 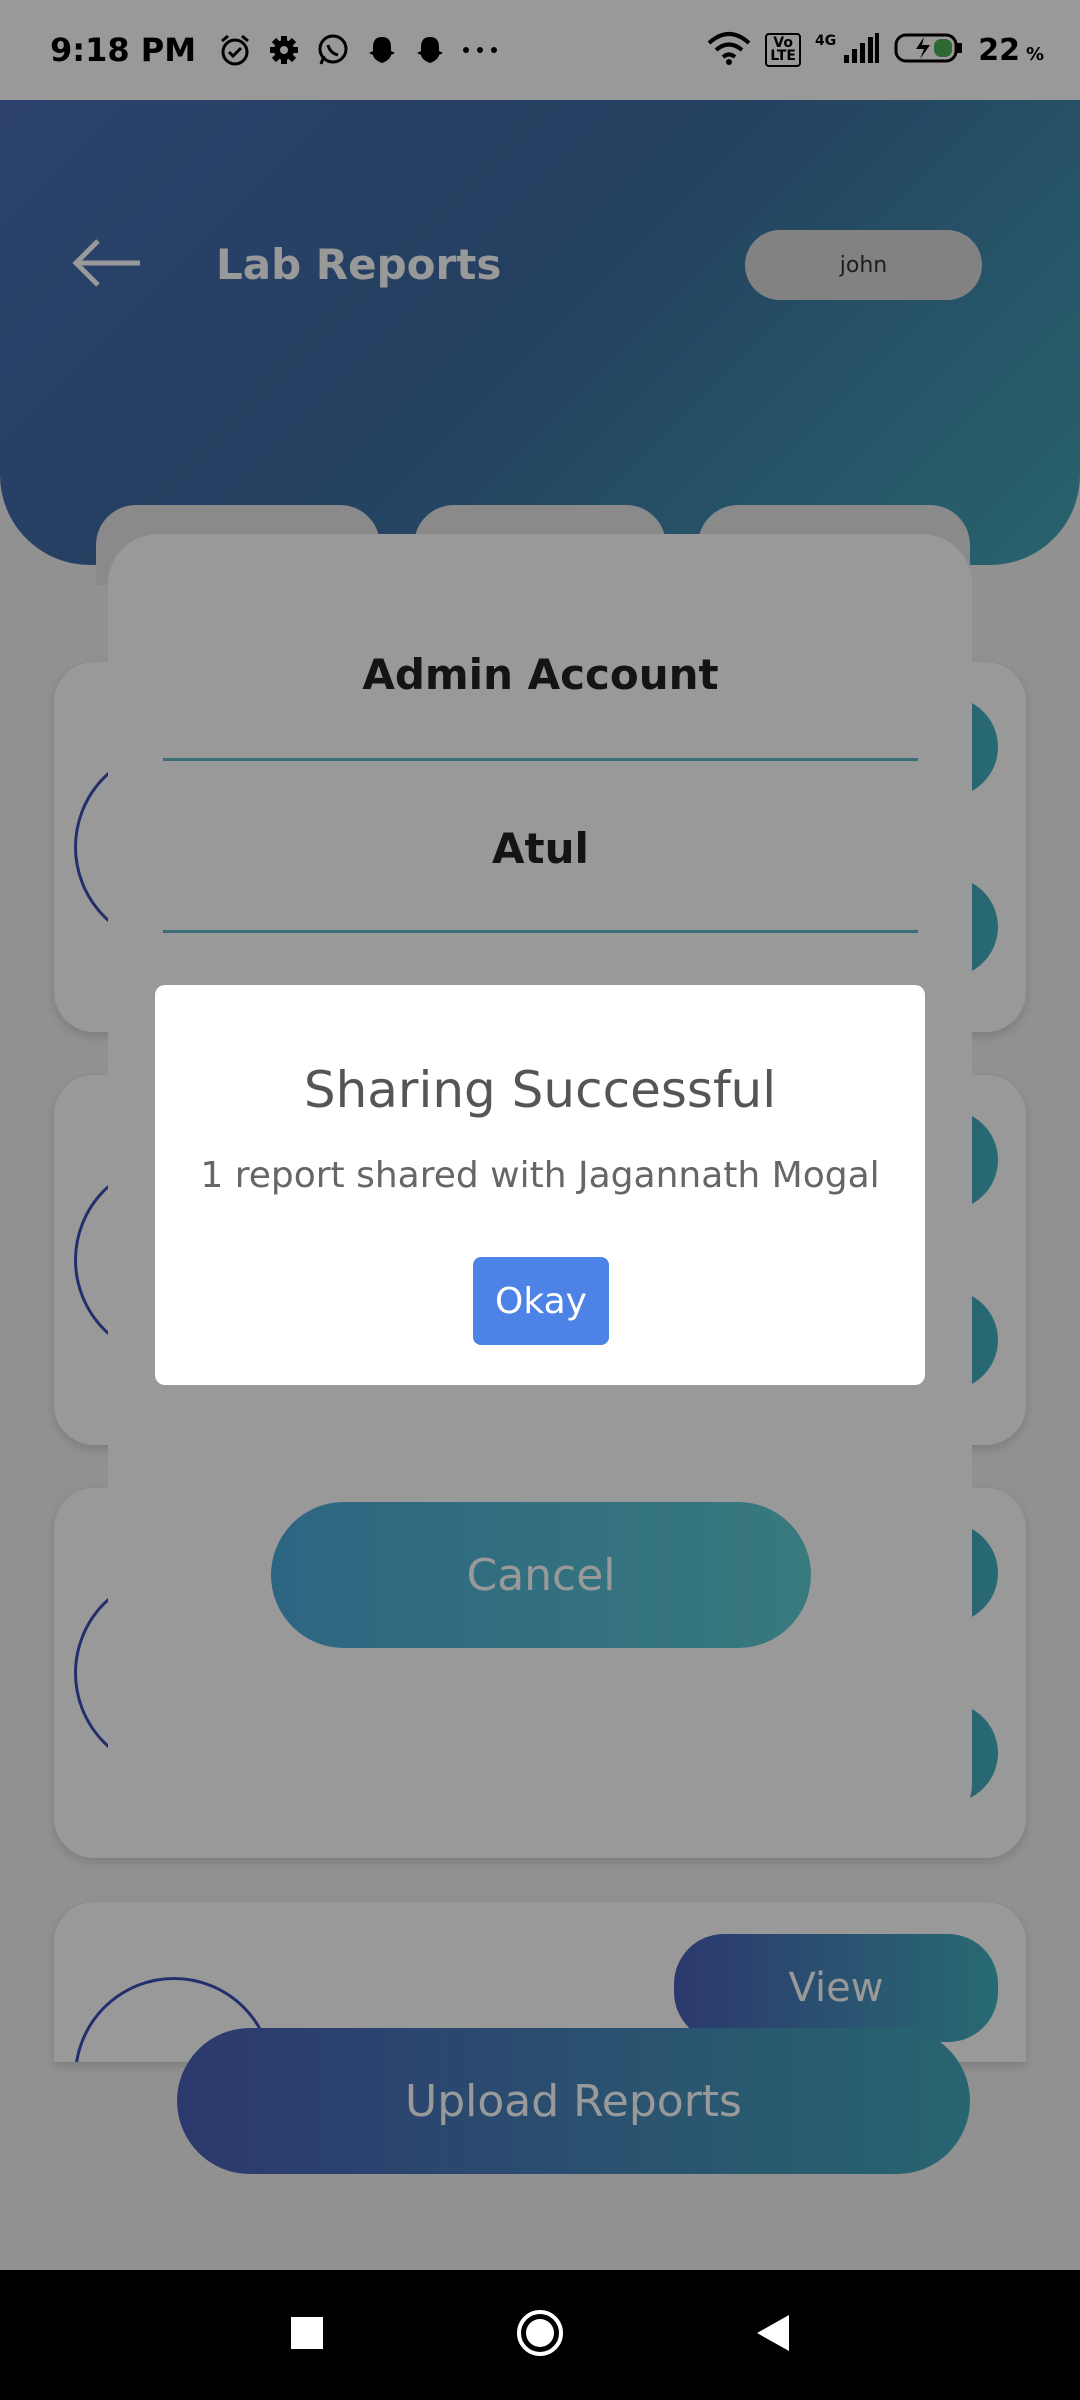 I want to click on dialog-title: Sharing Successful, so click(x=540, y=1090).